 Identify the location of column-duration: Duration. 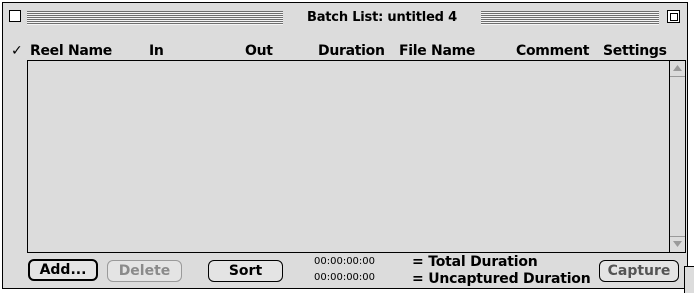
(351, 51).